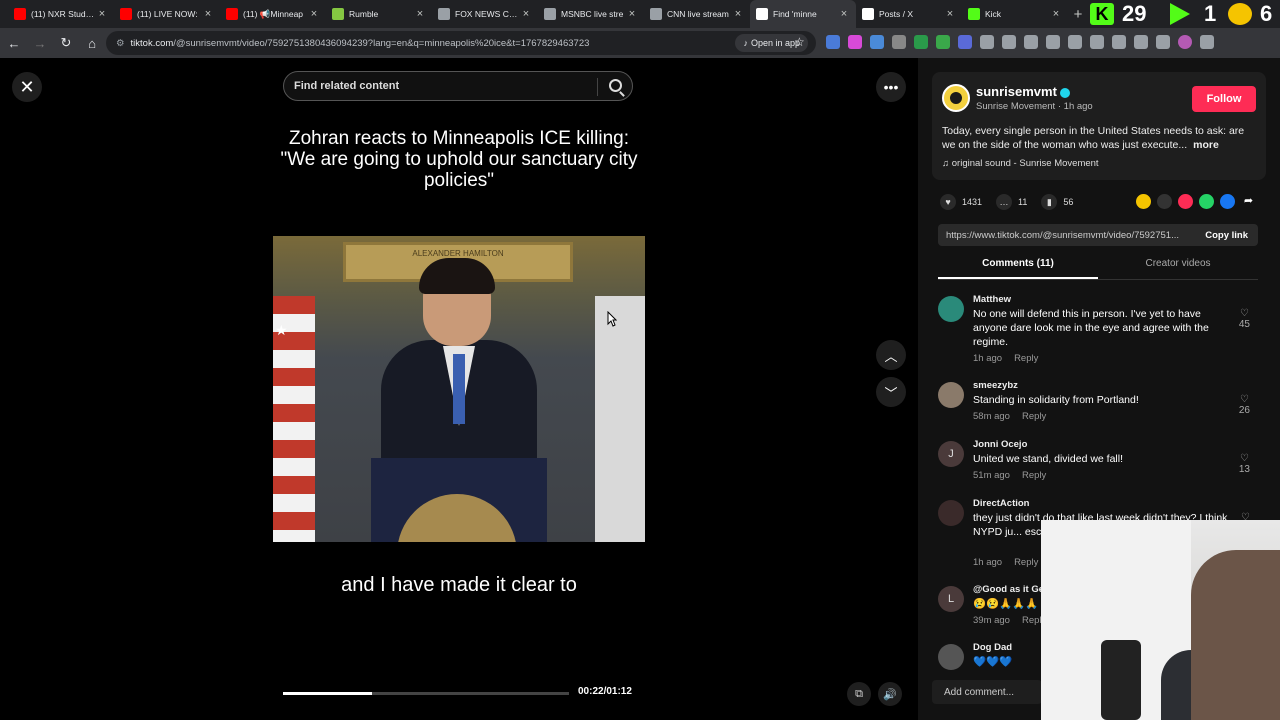 The image size is (1280, 720). What do you see at coordinates (1248, 201) in the screenshot?
I see `share-arrow-icon: ➦` at bounding box center [1248, 201].